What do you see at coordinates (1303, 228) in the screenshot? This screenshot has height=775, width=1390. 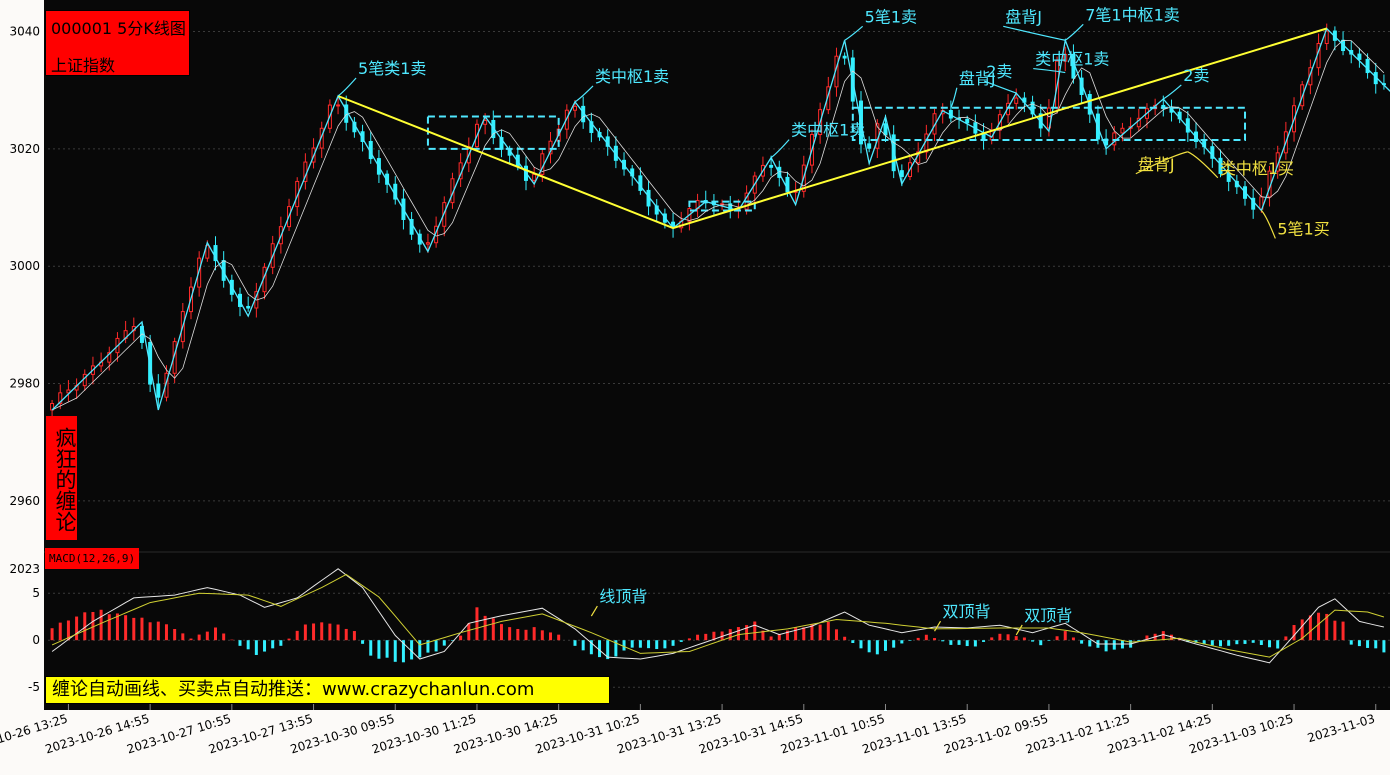 I see `annotation-label: 5笔1买` at bounding box center [1303, 228].